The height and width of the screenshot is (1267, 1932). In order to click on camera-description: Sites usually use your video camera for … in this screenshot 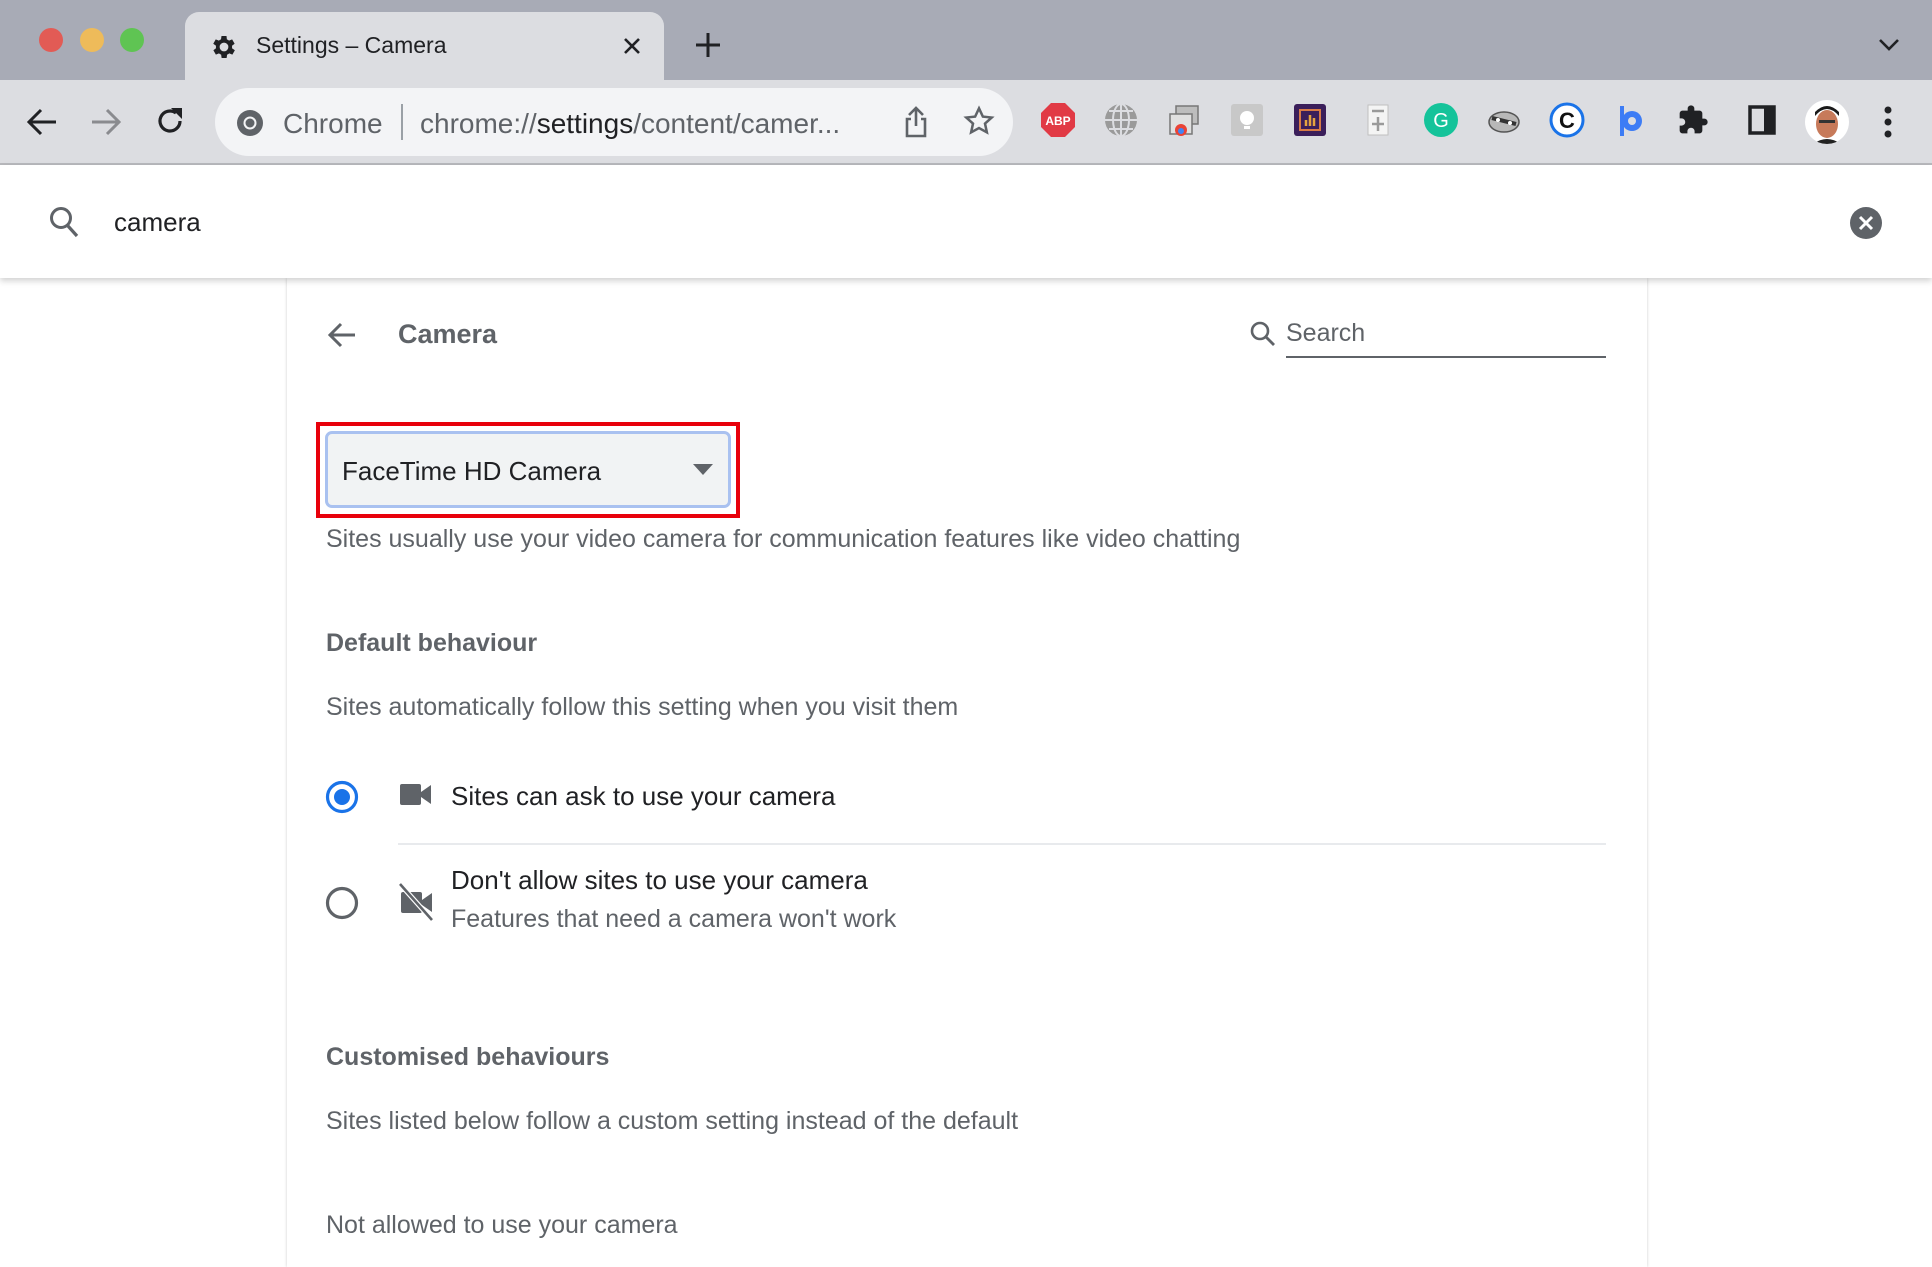, I will do `click(783, 539)`.